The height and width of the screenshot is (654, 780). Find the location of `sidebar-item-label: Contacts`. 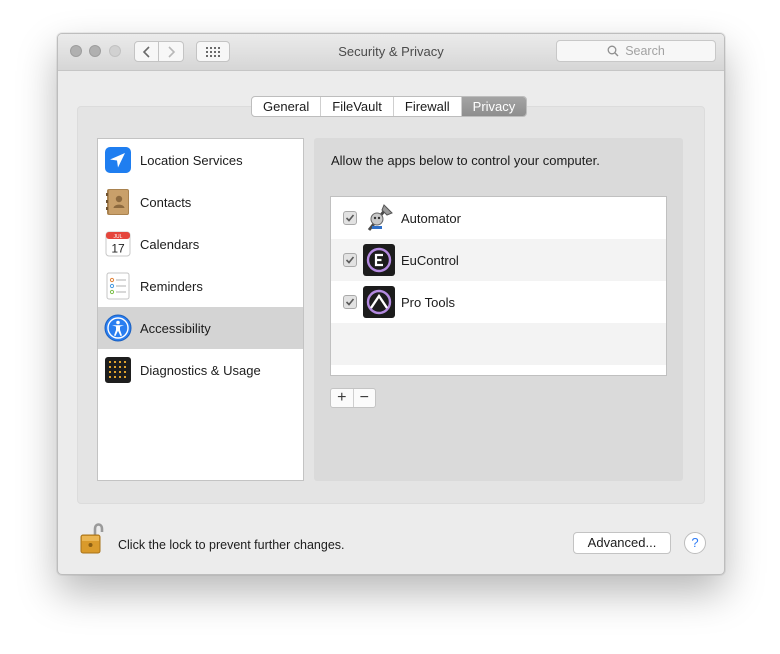

sidebar-item-label: Contacts is located at coordinates (166, 202).